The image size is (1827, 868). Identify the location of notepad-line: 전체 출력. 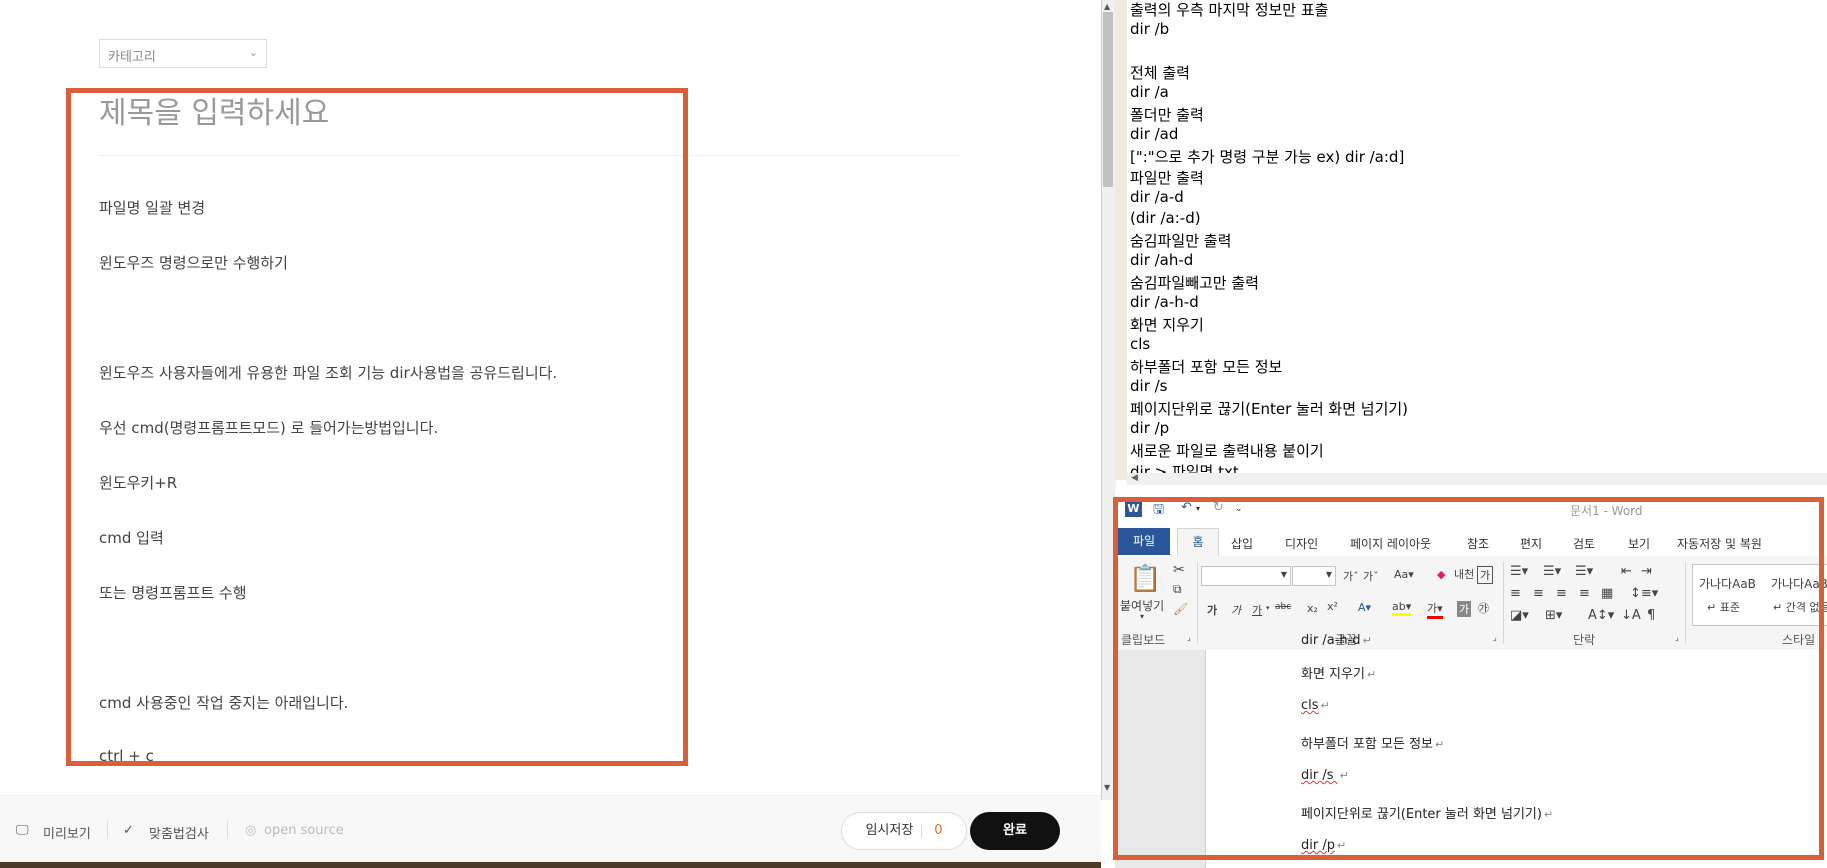
(1160, 73).